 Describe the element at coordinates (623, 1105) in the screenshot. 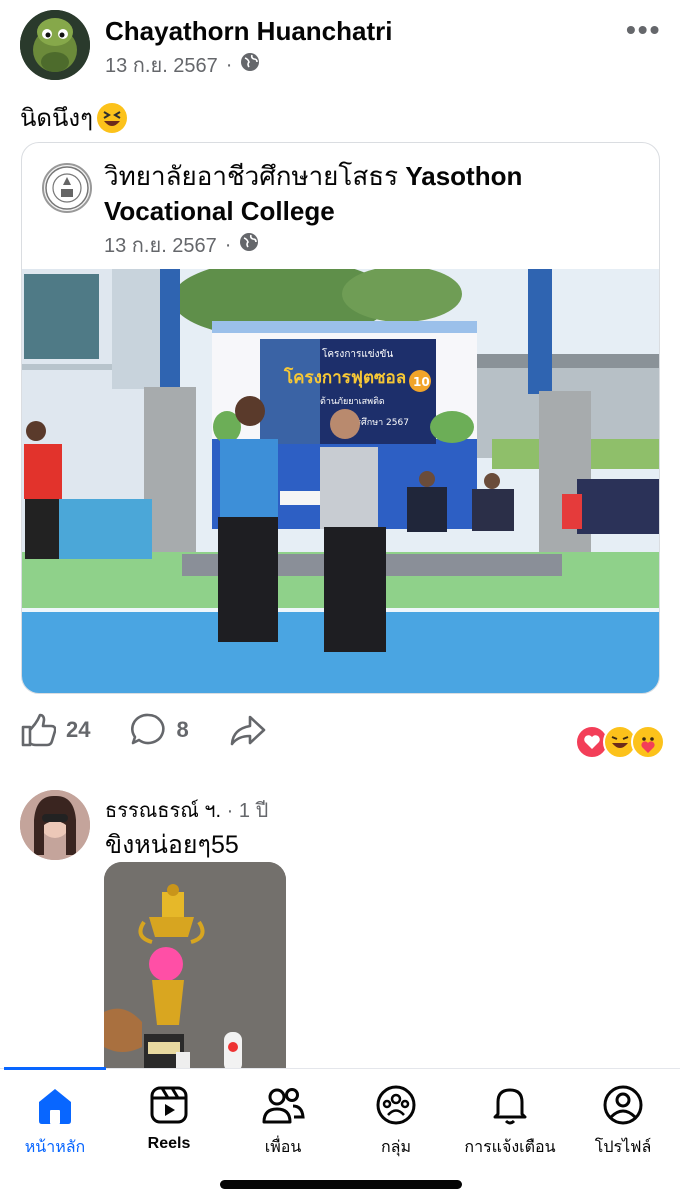

I see `profile-icon` at that location.